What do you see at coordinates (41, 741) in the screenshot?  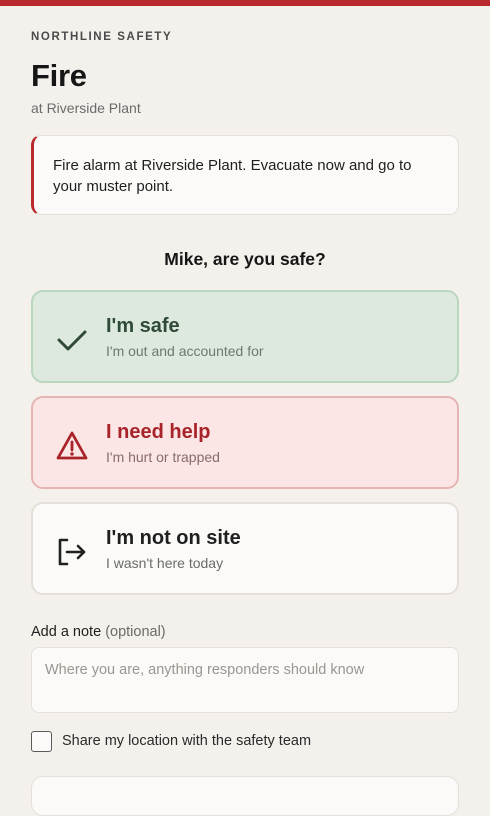 I see `share-location-checkbox` at bounding box center [41, 741].